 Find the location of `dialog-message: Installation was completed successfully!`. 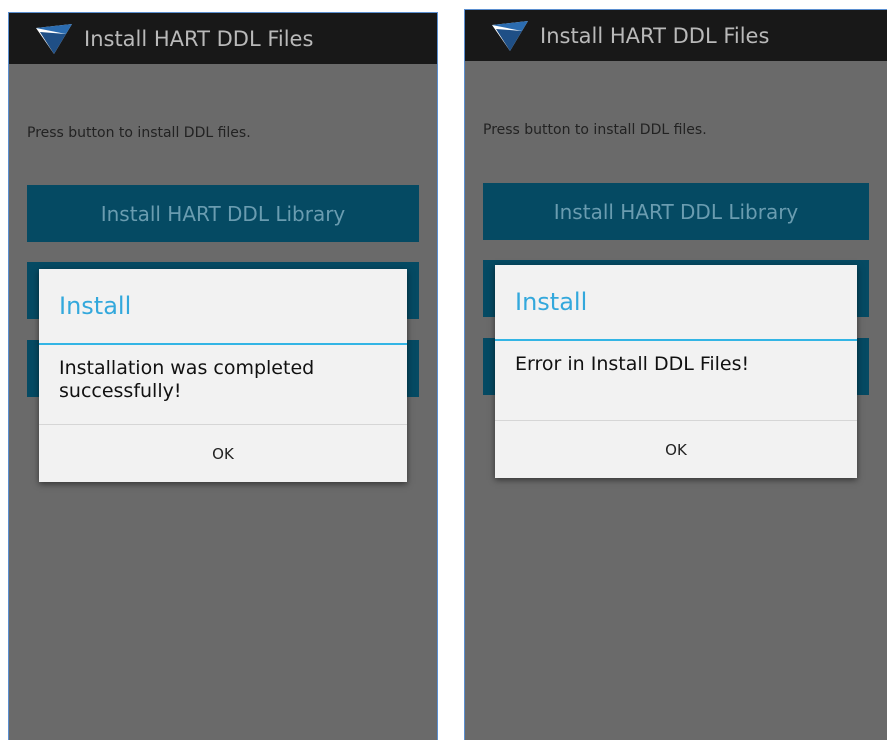

dialog-message: Installation was completed successfully! is located at coordinates (187, 379).